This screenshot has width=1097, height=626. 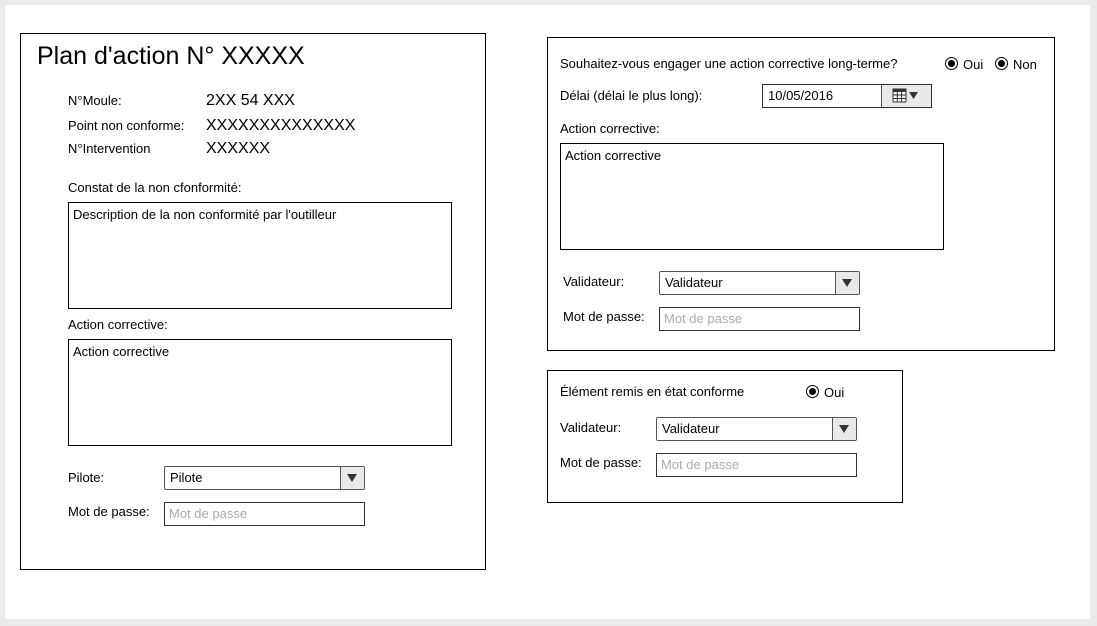 I want to click on password-field: Mot de passe, so click(x=264, y=514).